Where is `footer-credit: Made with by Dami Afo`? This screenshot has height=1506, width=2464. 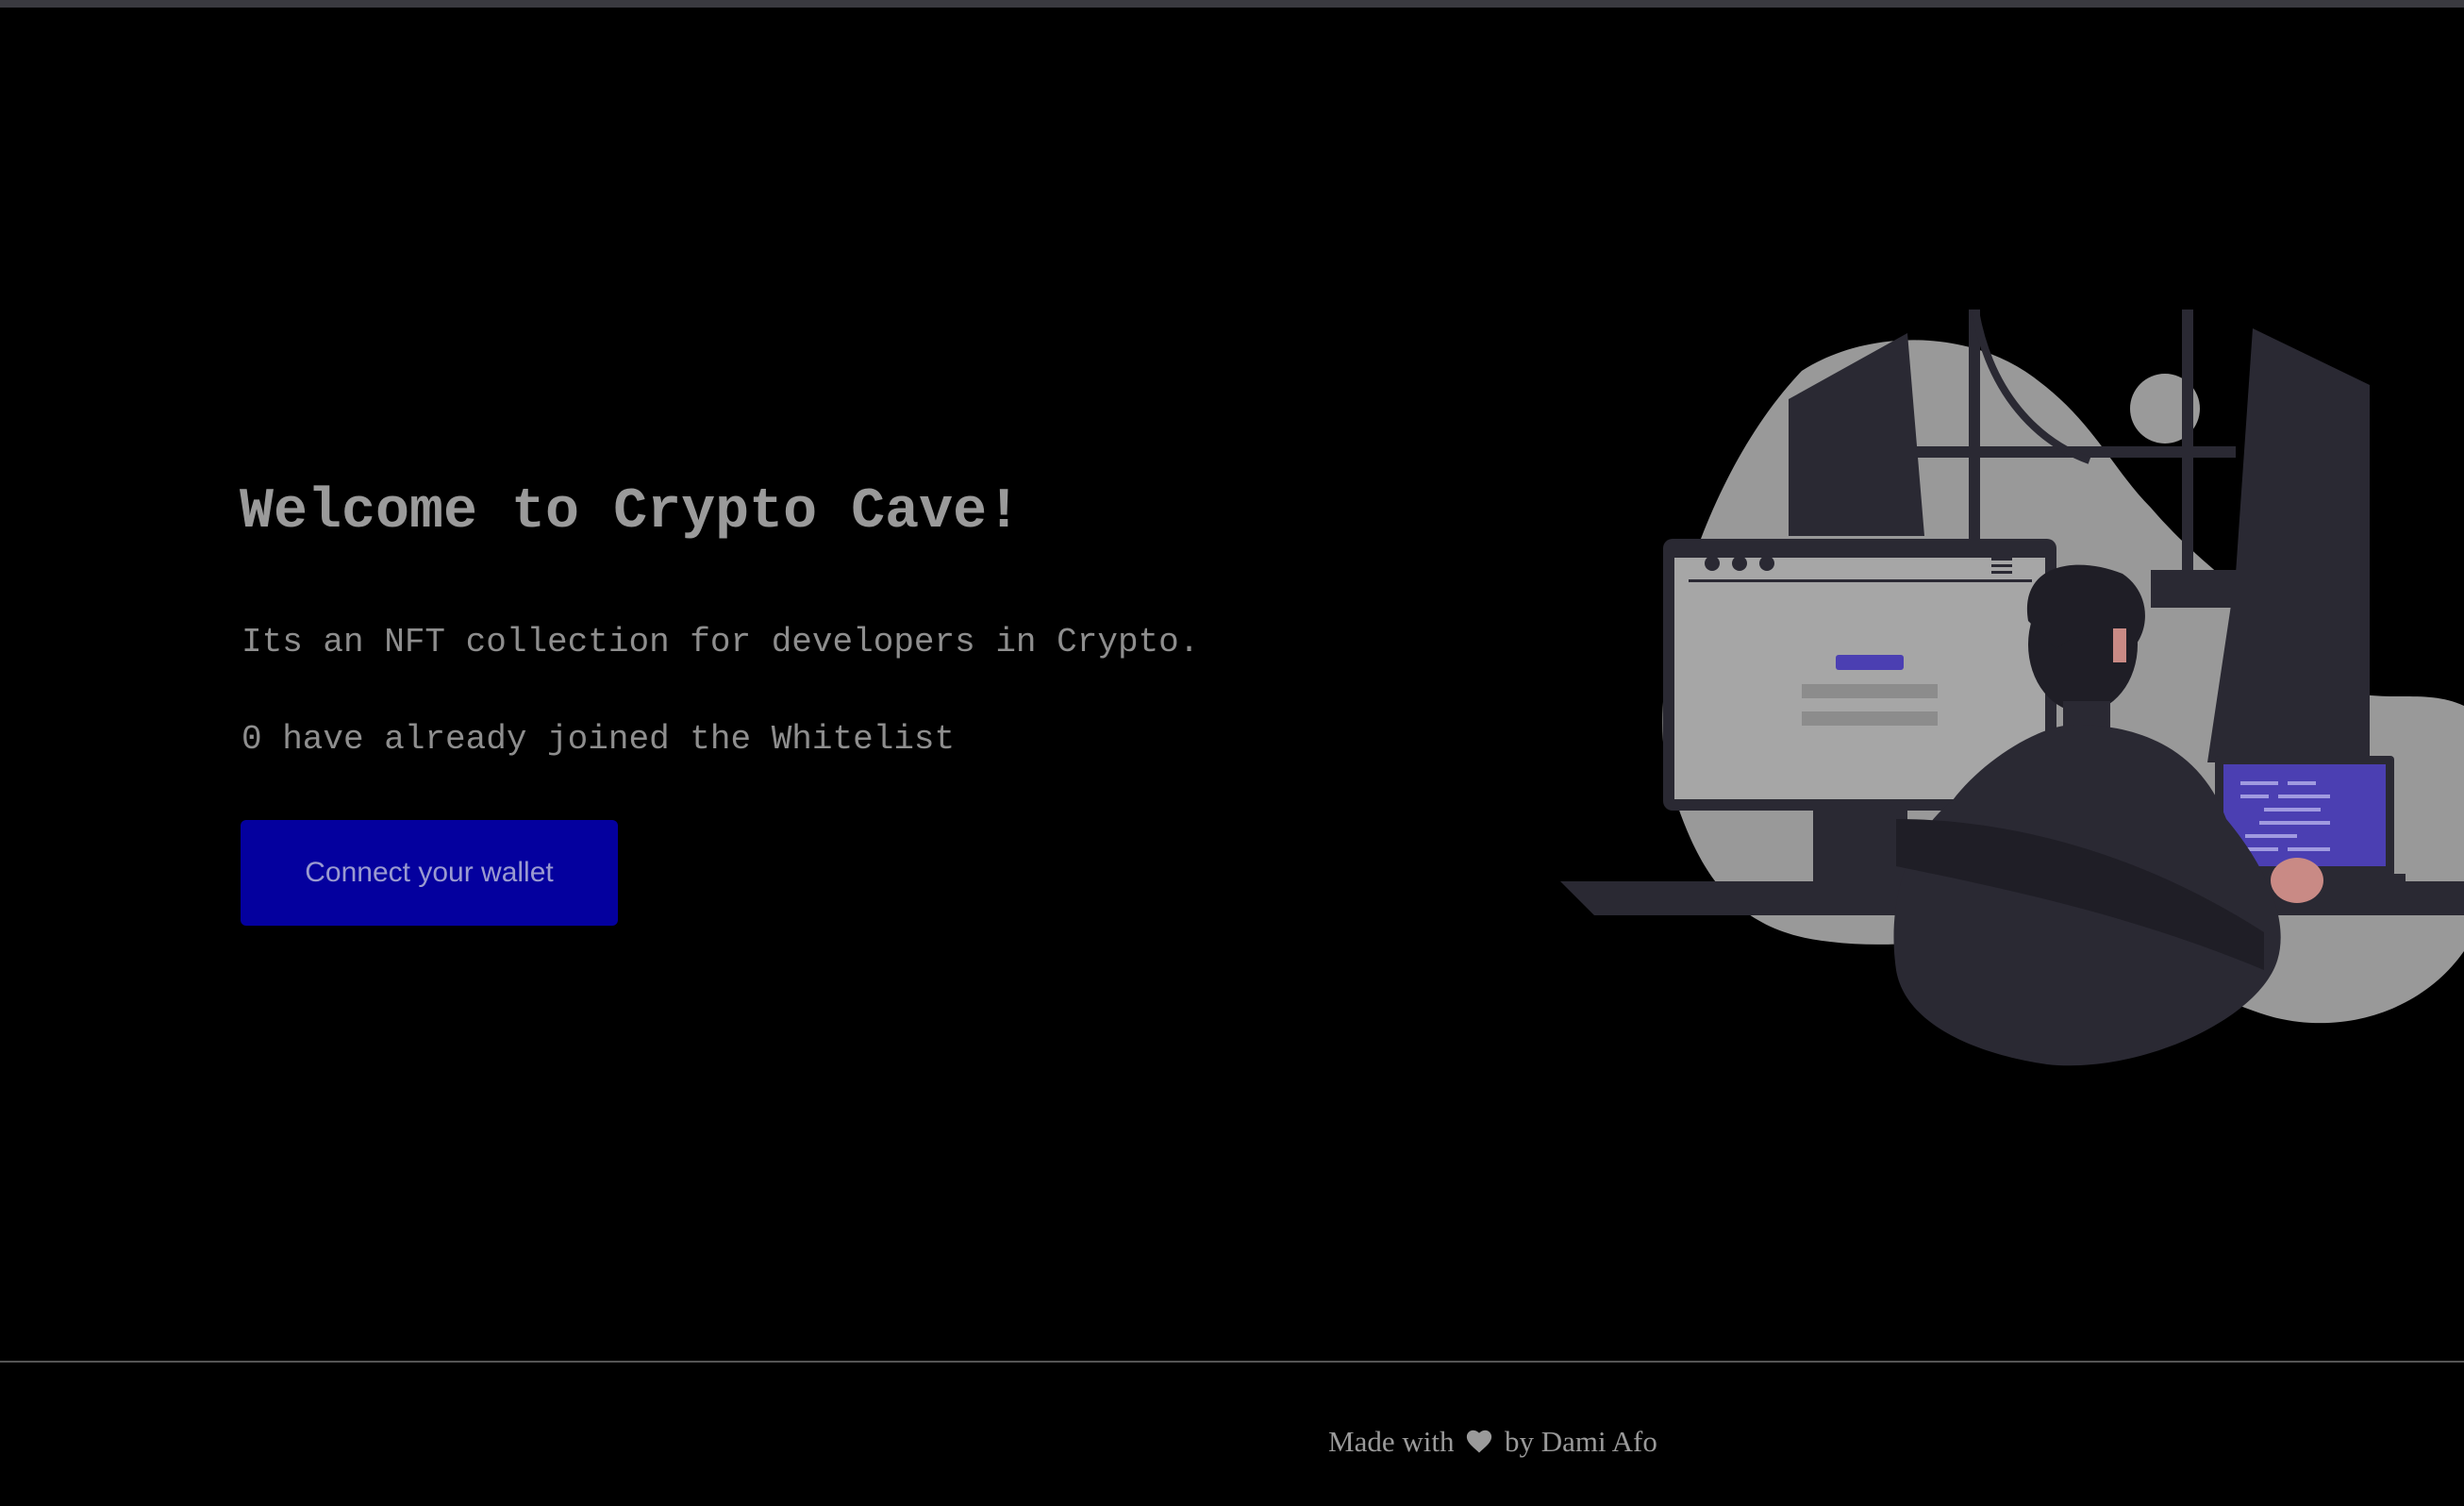
footer-credit: Made with by Dami Afo is located at coordinates (1493, 1443).